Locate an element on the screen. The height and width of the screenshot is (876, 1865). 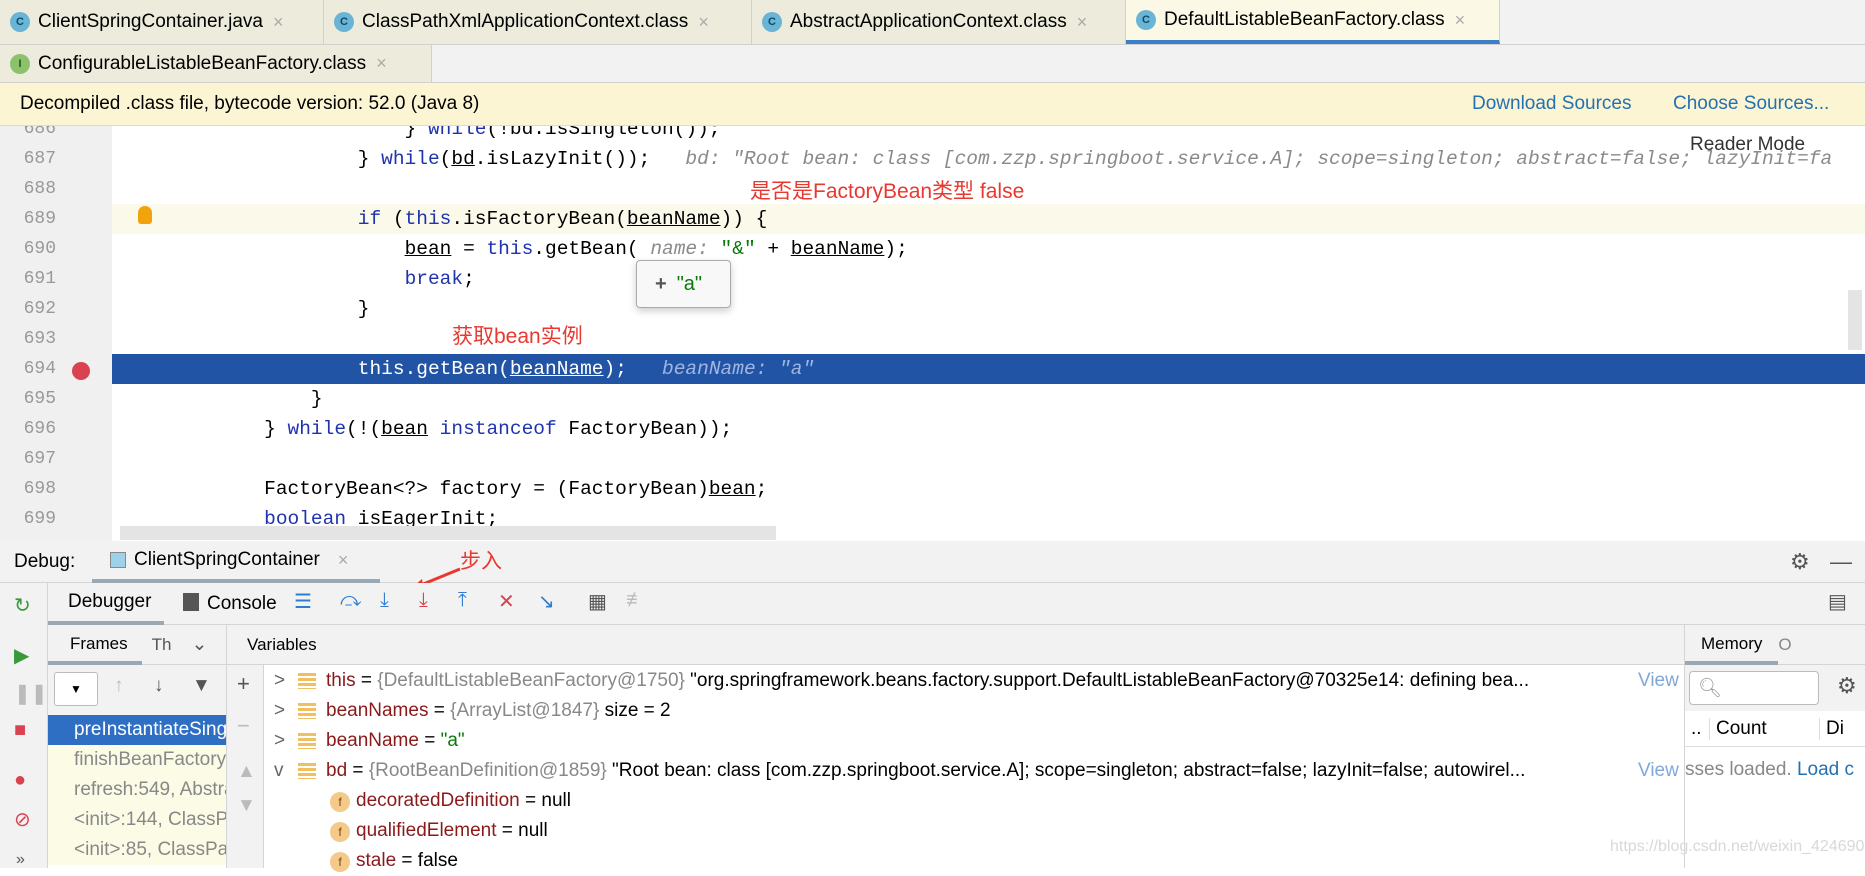
variable-icon is located at coordinates (307, 680).